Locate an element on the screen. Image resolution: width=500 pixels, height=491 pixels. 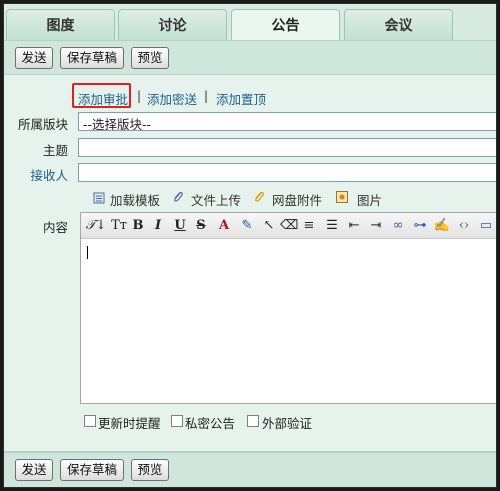
ordered-list-icon: ☰ is located at coordinates (332, 226).